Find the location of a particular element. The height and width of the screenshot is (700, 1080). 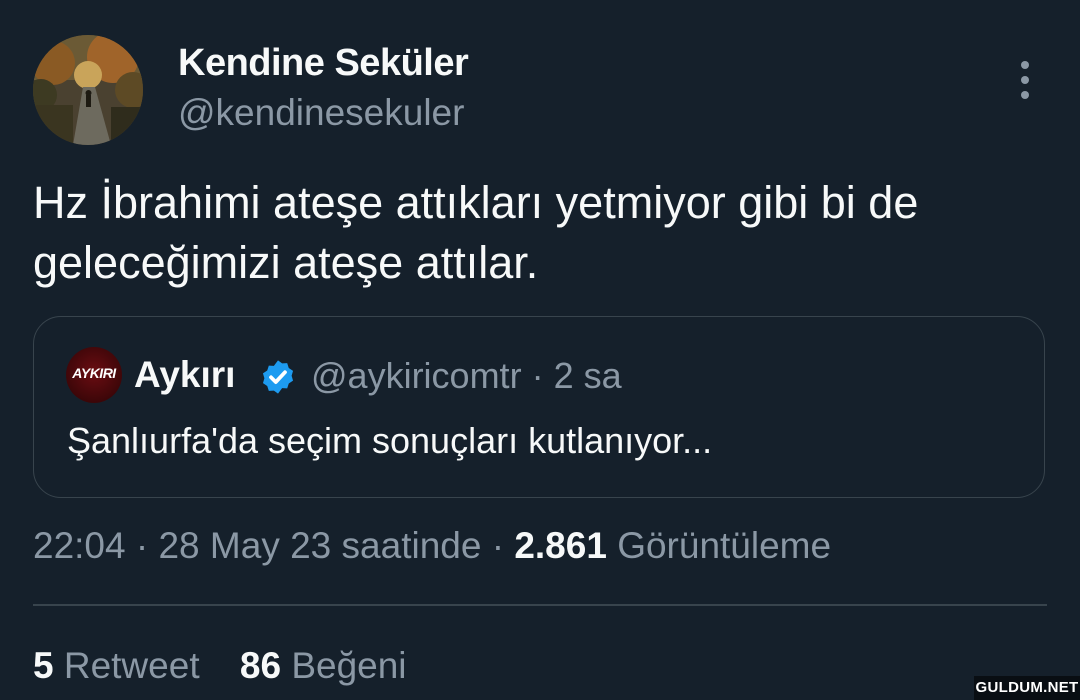

watermark: GULDUM.NET is located at coordinates (1027, 688).